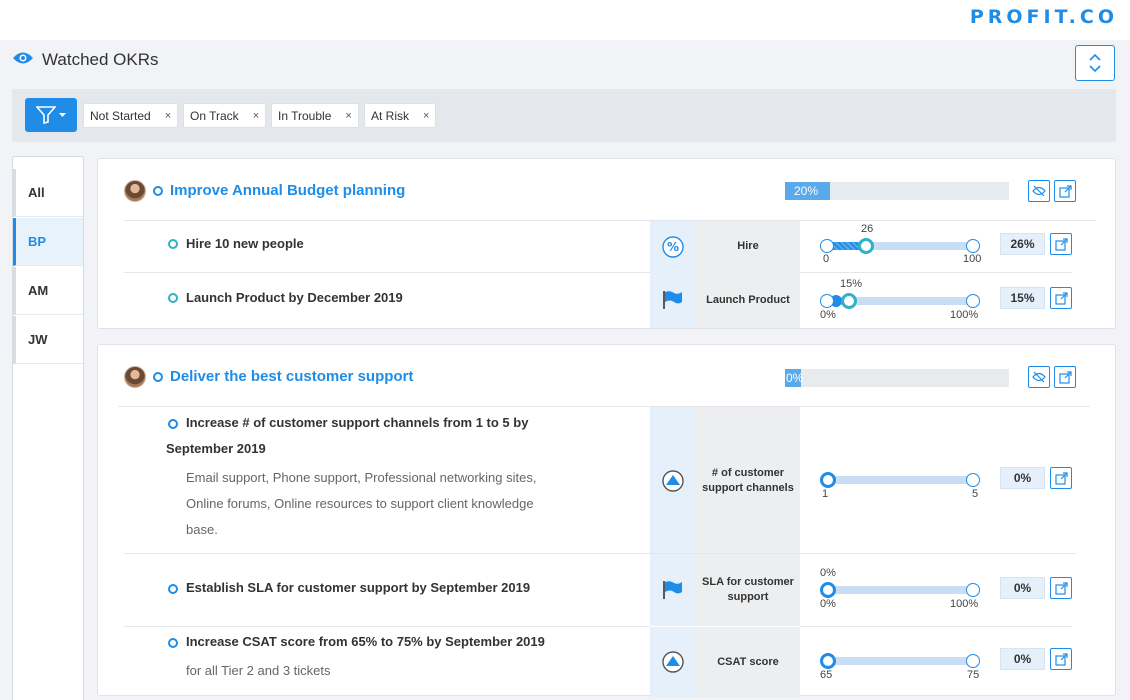 The width and height of the screenshot is (1130, 700). What do you see at coordinates (48, 291) in the screenshot?
I see `sidebar-item-am: AM` at bounding box center [48, 291].